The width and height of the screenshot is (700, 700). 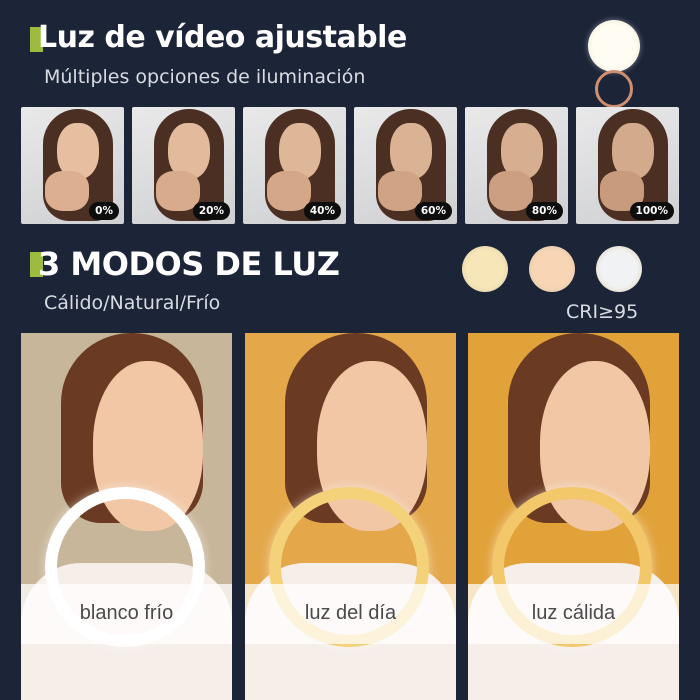 I want to click on cri-label: CRI≥95, so click(x=602, y=312).